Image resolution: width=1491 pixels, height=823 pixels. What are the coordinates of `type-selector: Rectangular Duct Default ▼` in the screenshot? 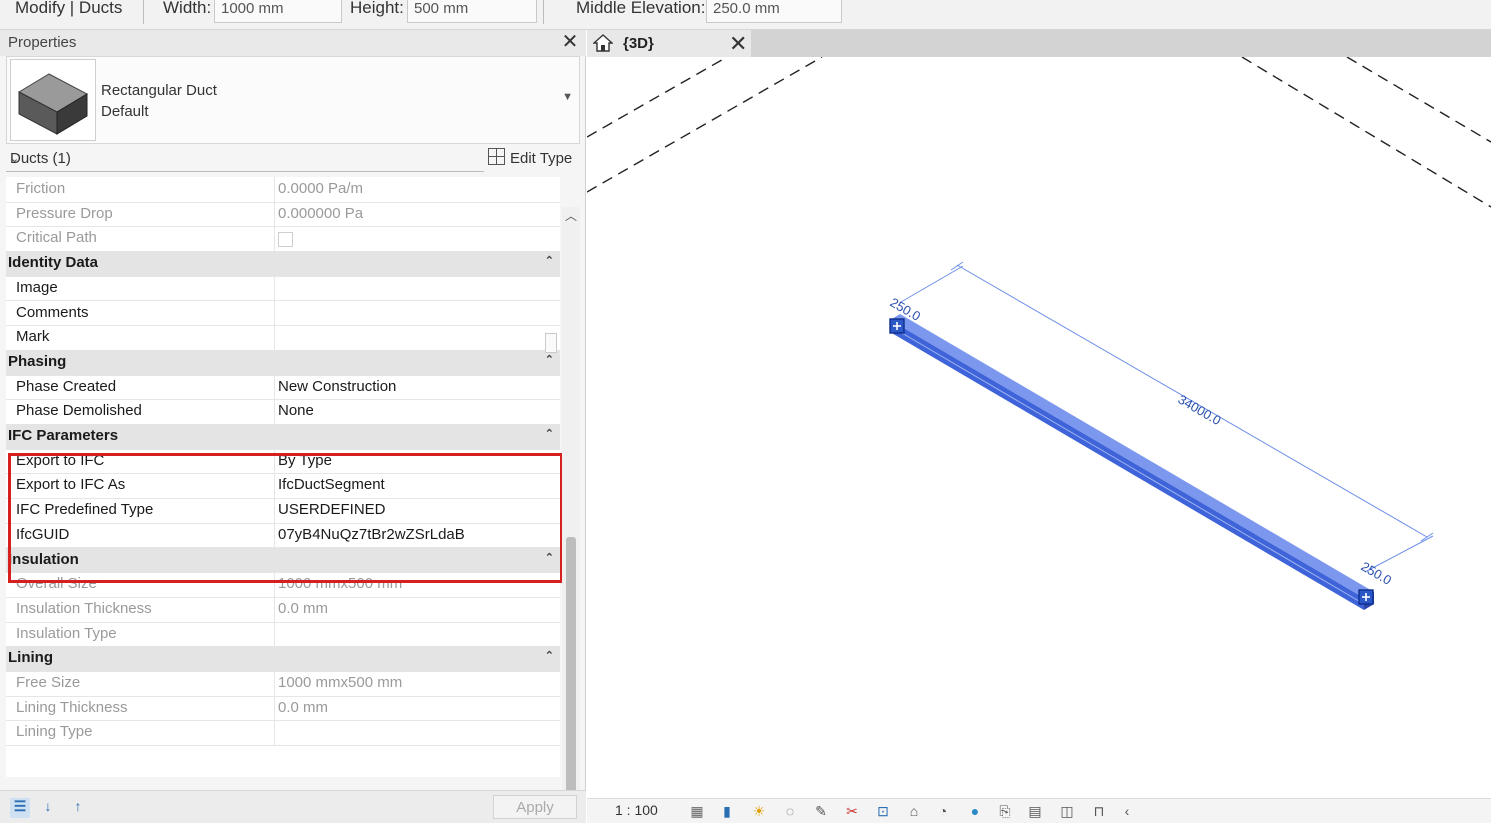 It's located at (293, 100).